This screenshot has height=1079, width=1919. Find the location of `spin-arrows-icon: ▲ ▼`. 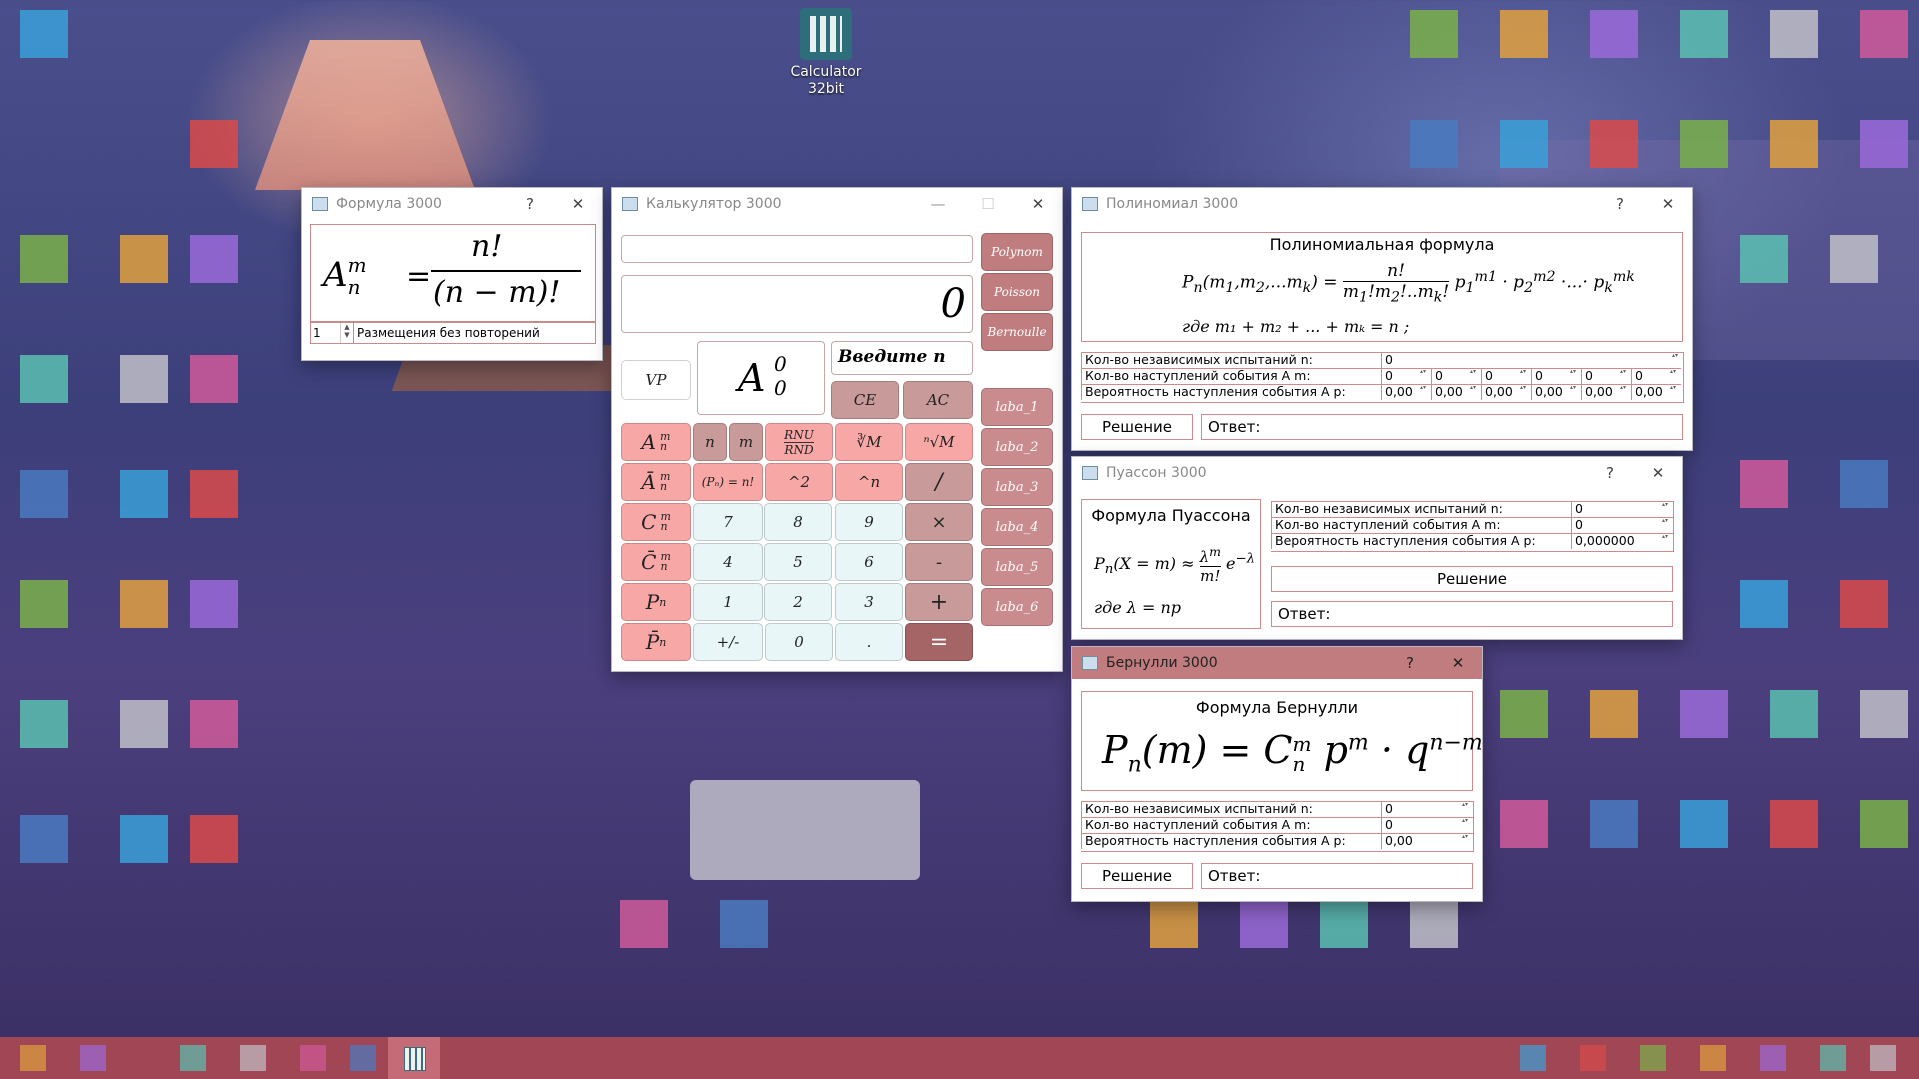

spin-arrows-icon: ▲ ▼ is located at coordinates (346, 333).